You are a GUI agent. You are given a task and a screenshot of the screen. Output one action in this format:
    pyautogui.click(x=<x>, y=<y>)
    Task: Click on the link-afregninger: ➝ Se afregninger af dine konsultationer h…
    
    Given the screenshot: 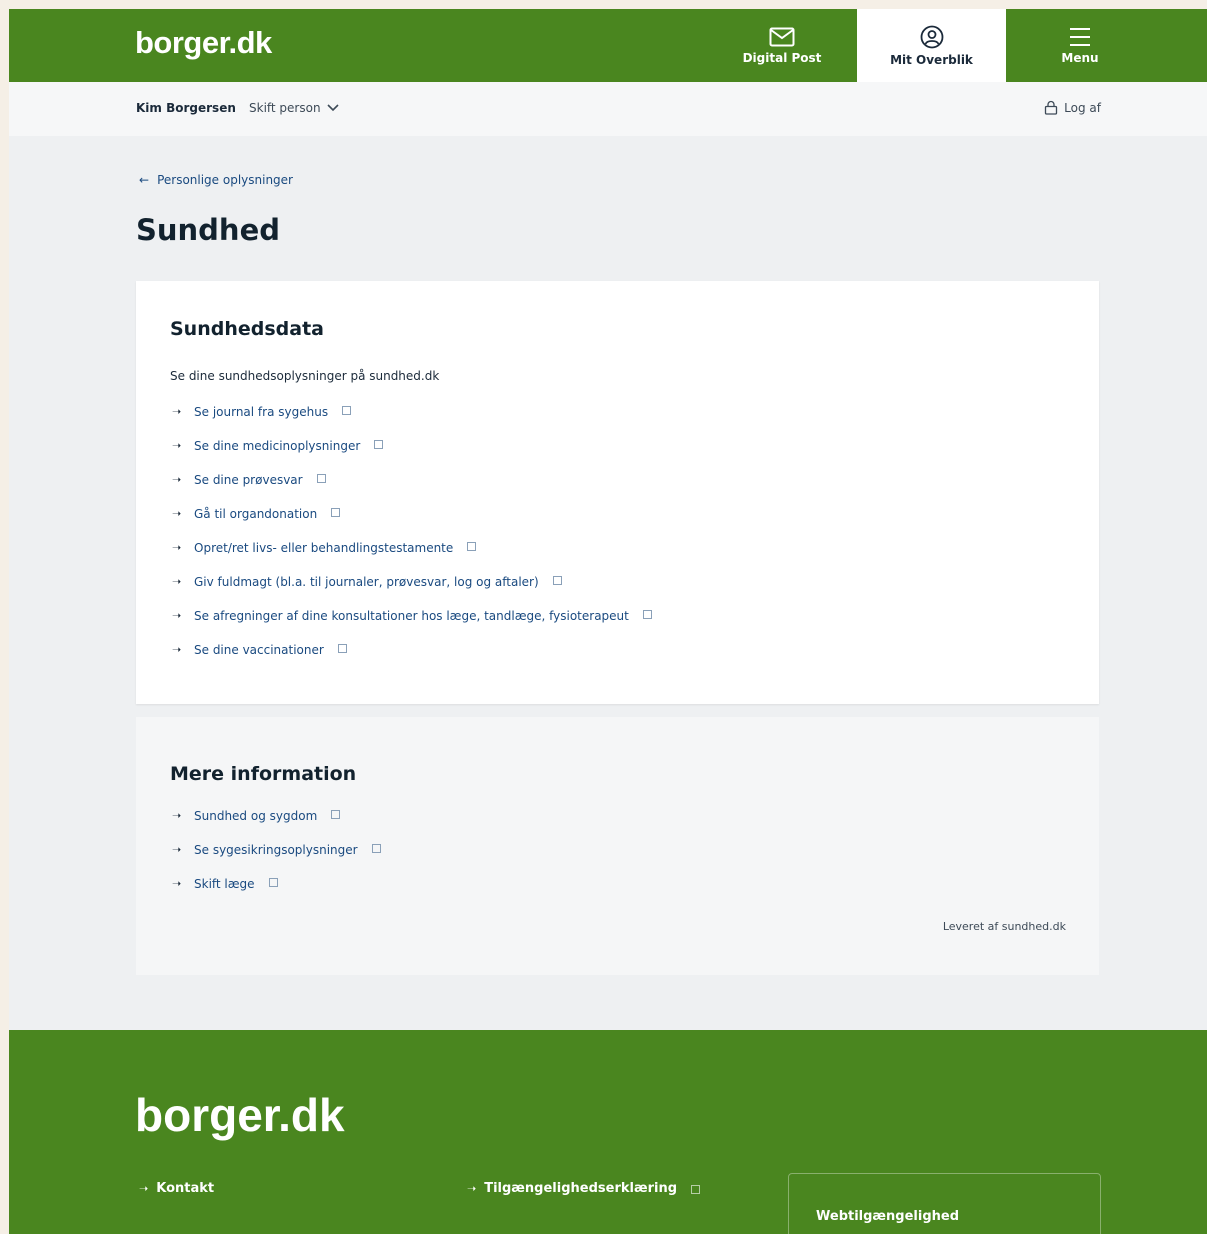 What is the action you would take?
    pyautogui.click(x=412, y=626)
    